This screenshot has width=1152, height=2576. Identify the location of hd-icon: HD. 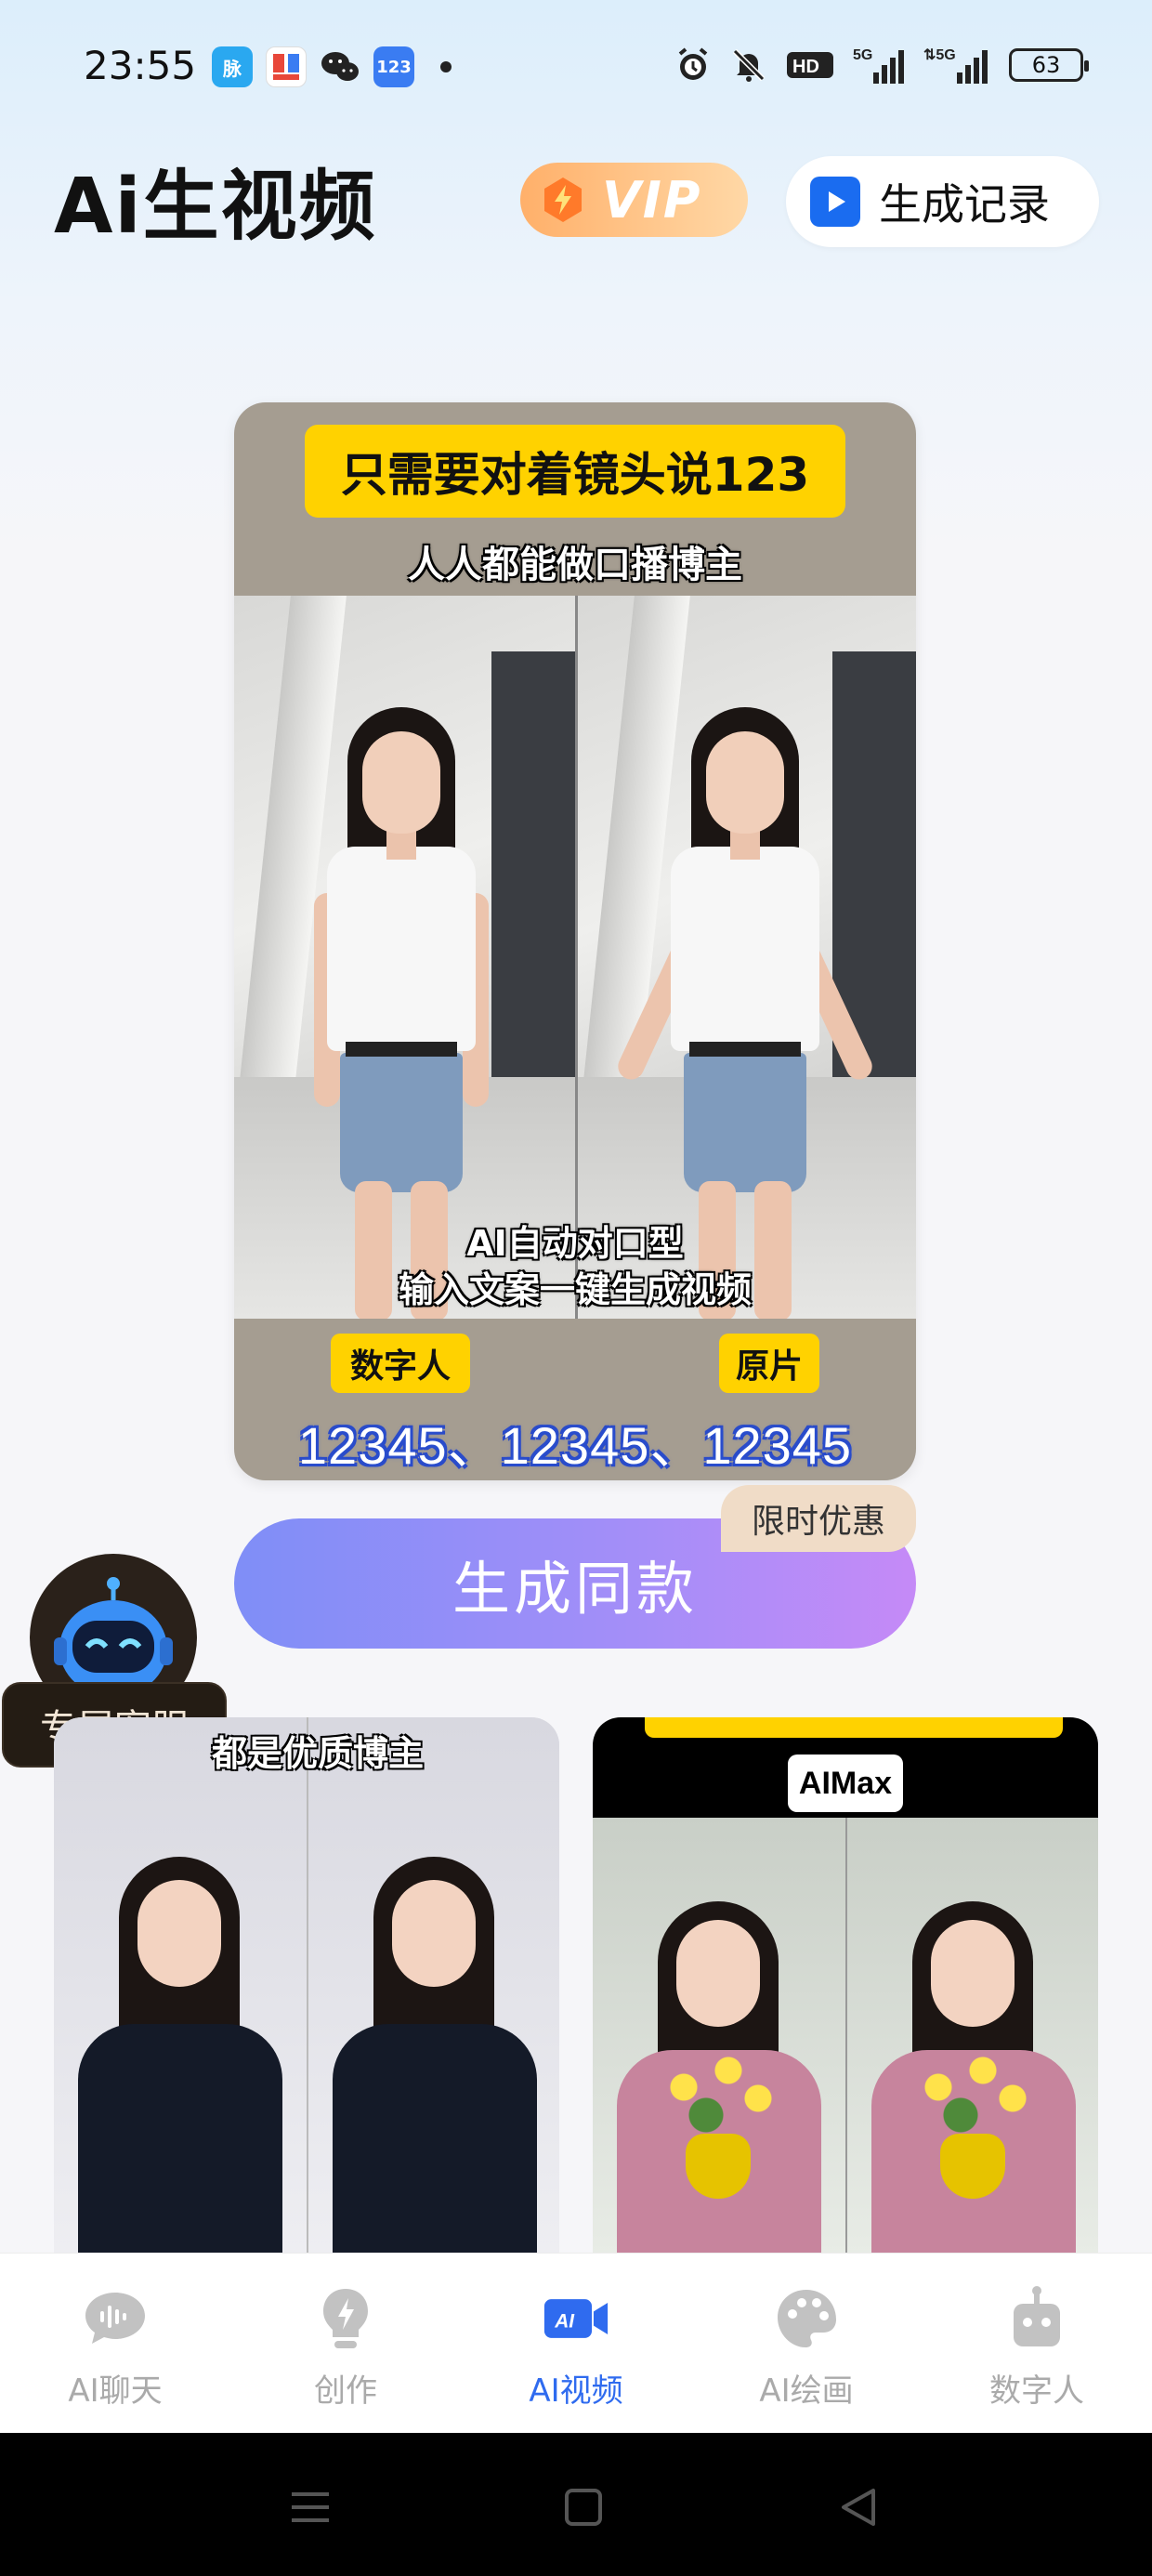
(810, 65).